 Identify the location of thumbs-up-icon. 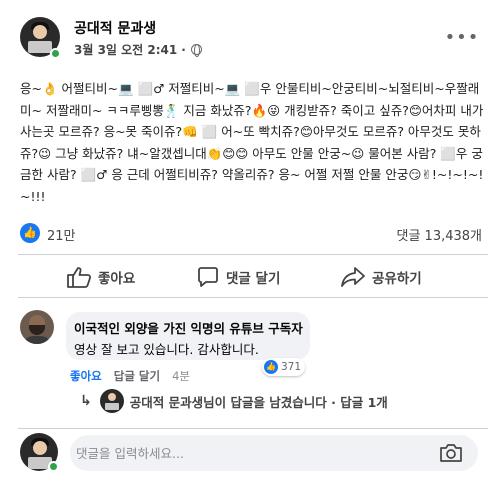
(79, 277).